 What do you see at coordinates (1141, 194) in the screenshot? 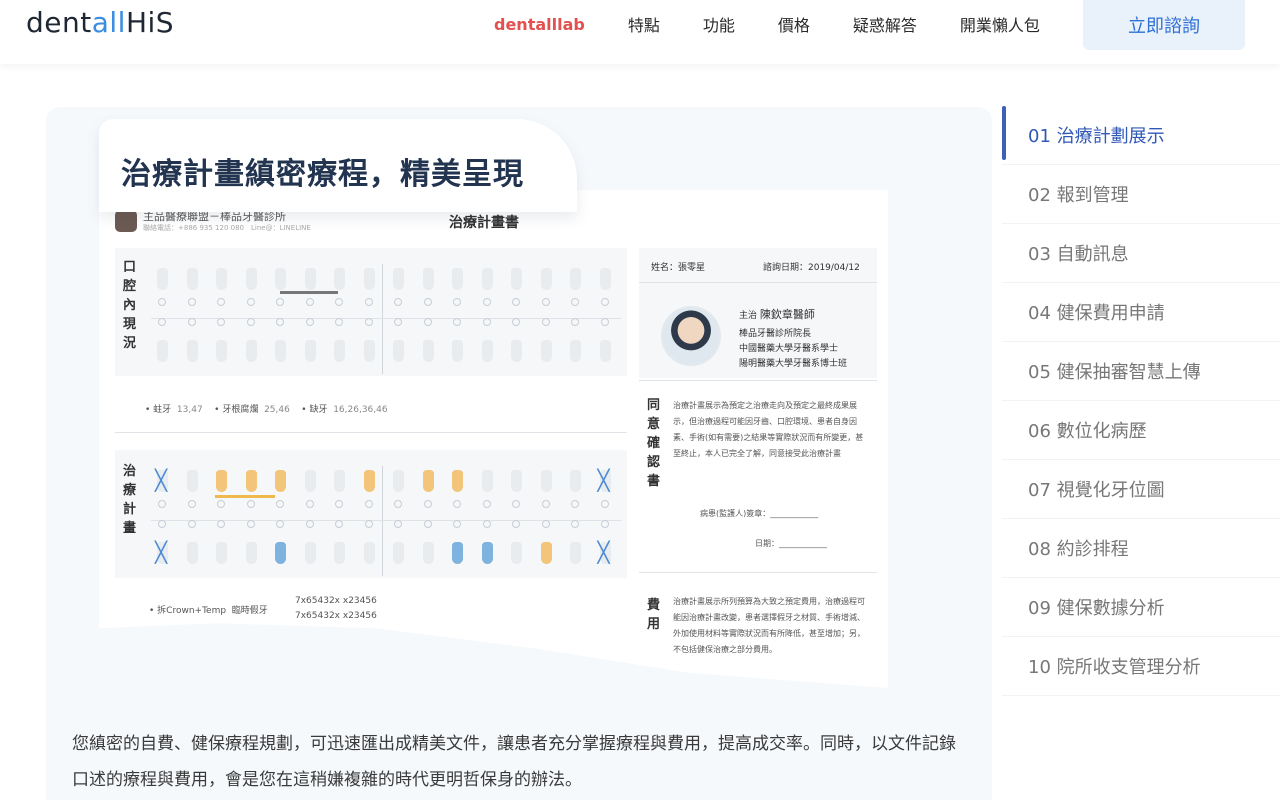
I see `toc-item-check-in: 02 報到管理` at bounding box center [1141, 194].